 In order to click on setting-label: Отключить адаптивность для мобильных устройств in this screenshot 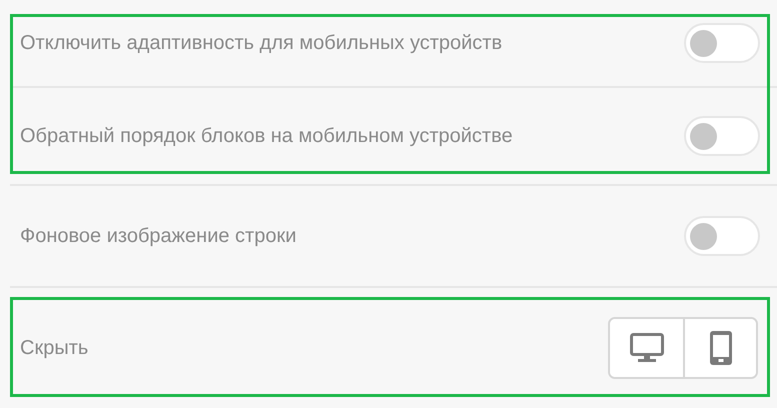, I will do `click(261, 43)`.